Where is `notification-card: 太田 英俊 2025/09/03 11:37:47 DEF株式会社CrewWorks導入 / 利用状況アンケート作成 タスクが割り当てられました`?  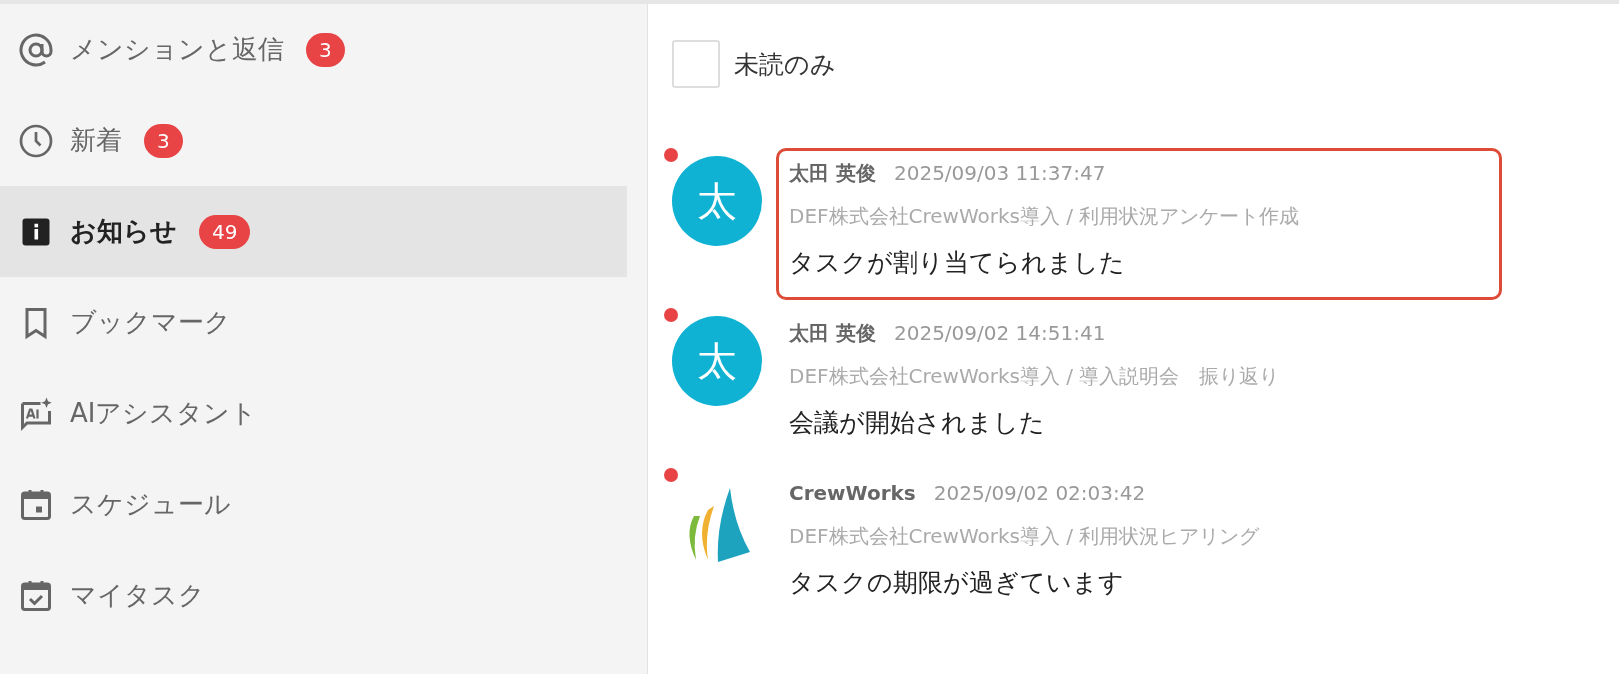
notification-card: 太田 英俊 2025/09/03 11:37:47 DEF株式会社CrewWorks導入 / 利用状況アンケート作成 タスクが割り当てられました is located at coordinates (1139, 224).